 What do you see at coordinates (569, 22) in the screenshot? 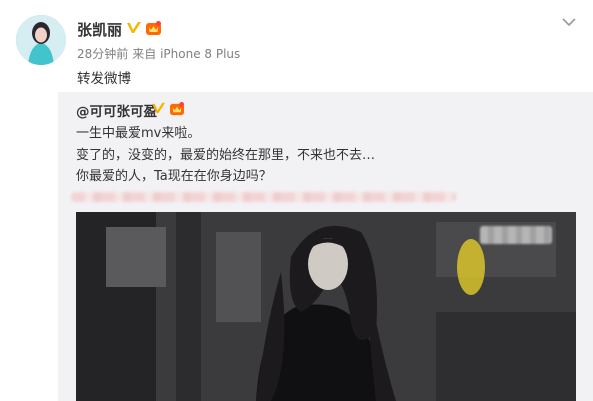
I see `chevron-down-icon` at bounding box center [569, 22].